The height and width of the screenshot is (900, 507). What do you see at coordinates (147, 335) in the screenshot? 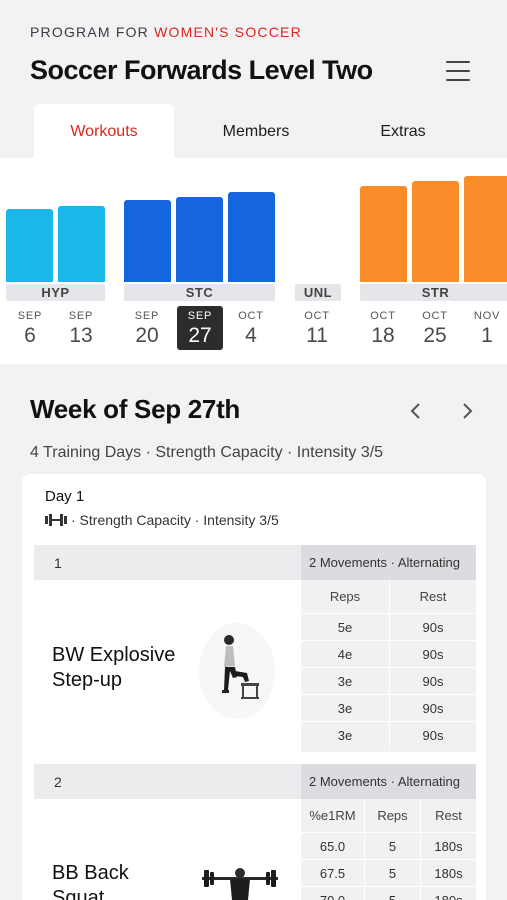
I see `date-day: 20` at bounding box center [147, 335].